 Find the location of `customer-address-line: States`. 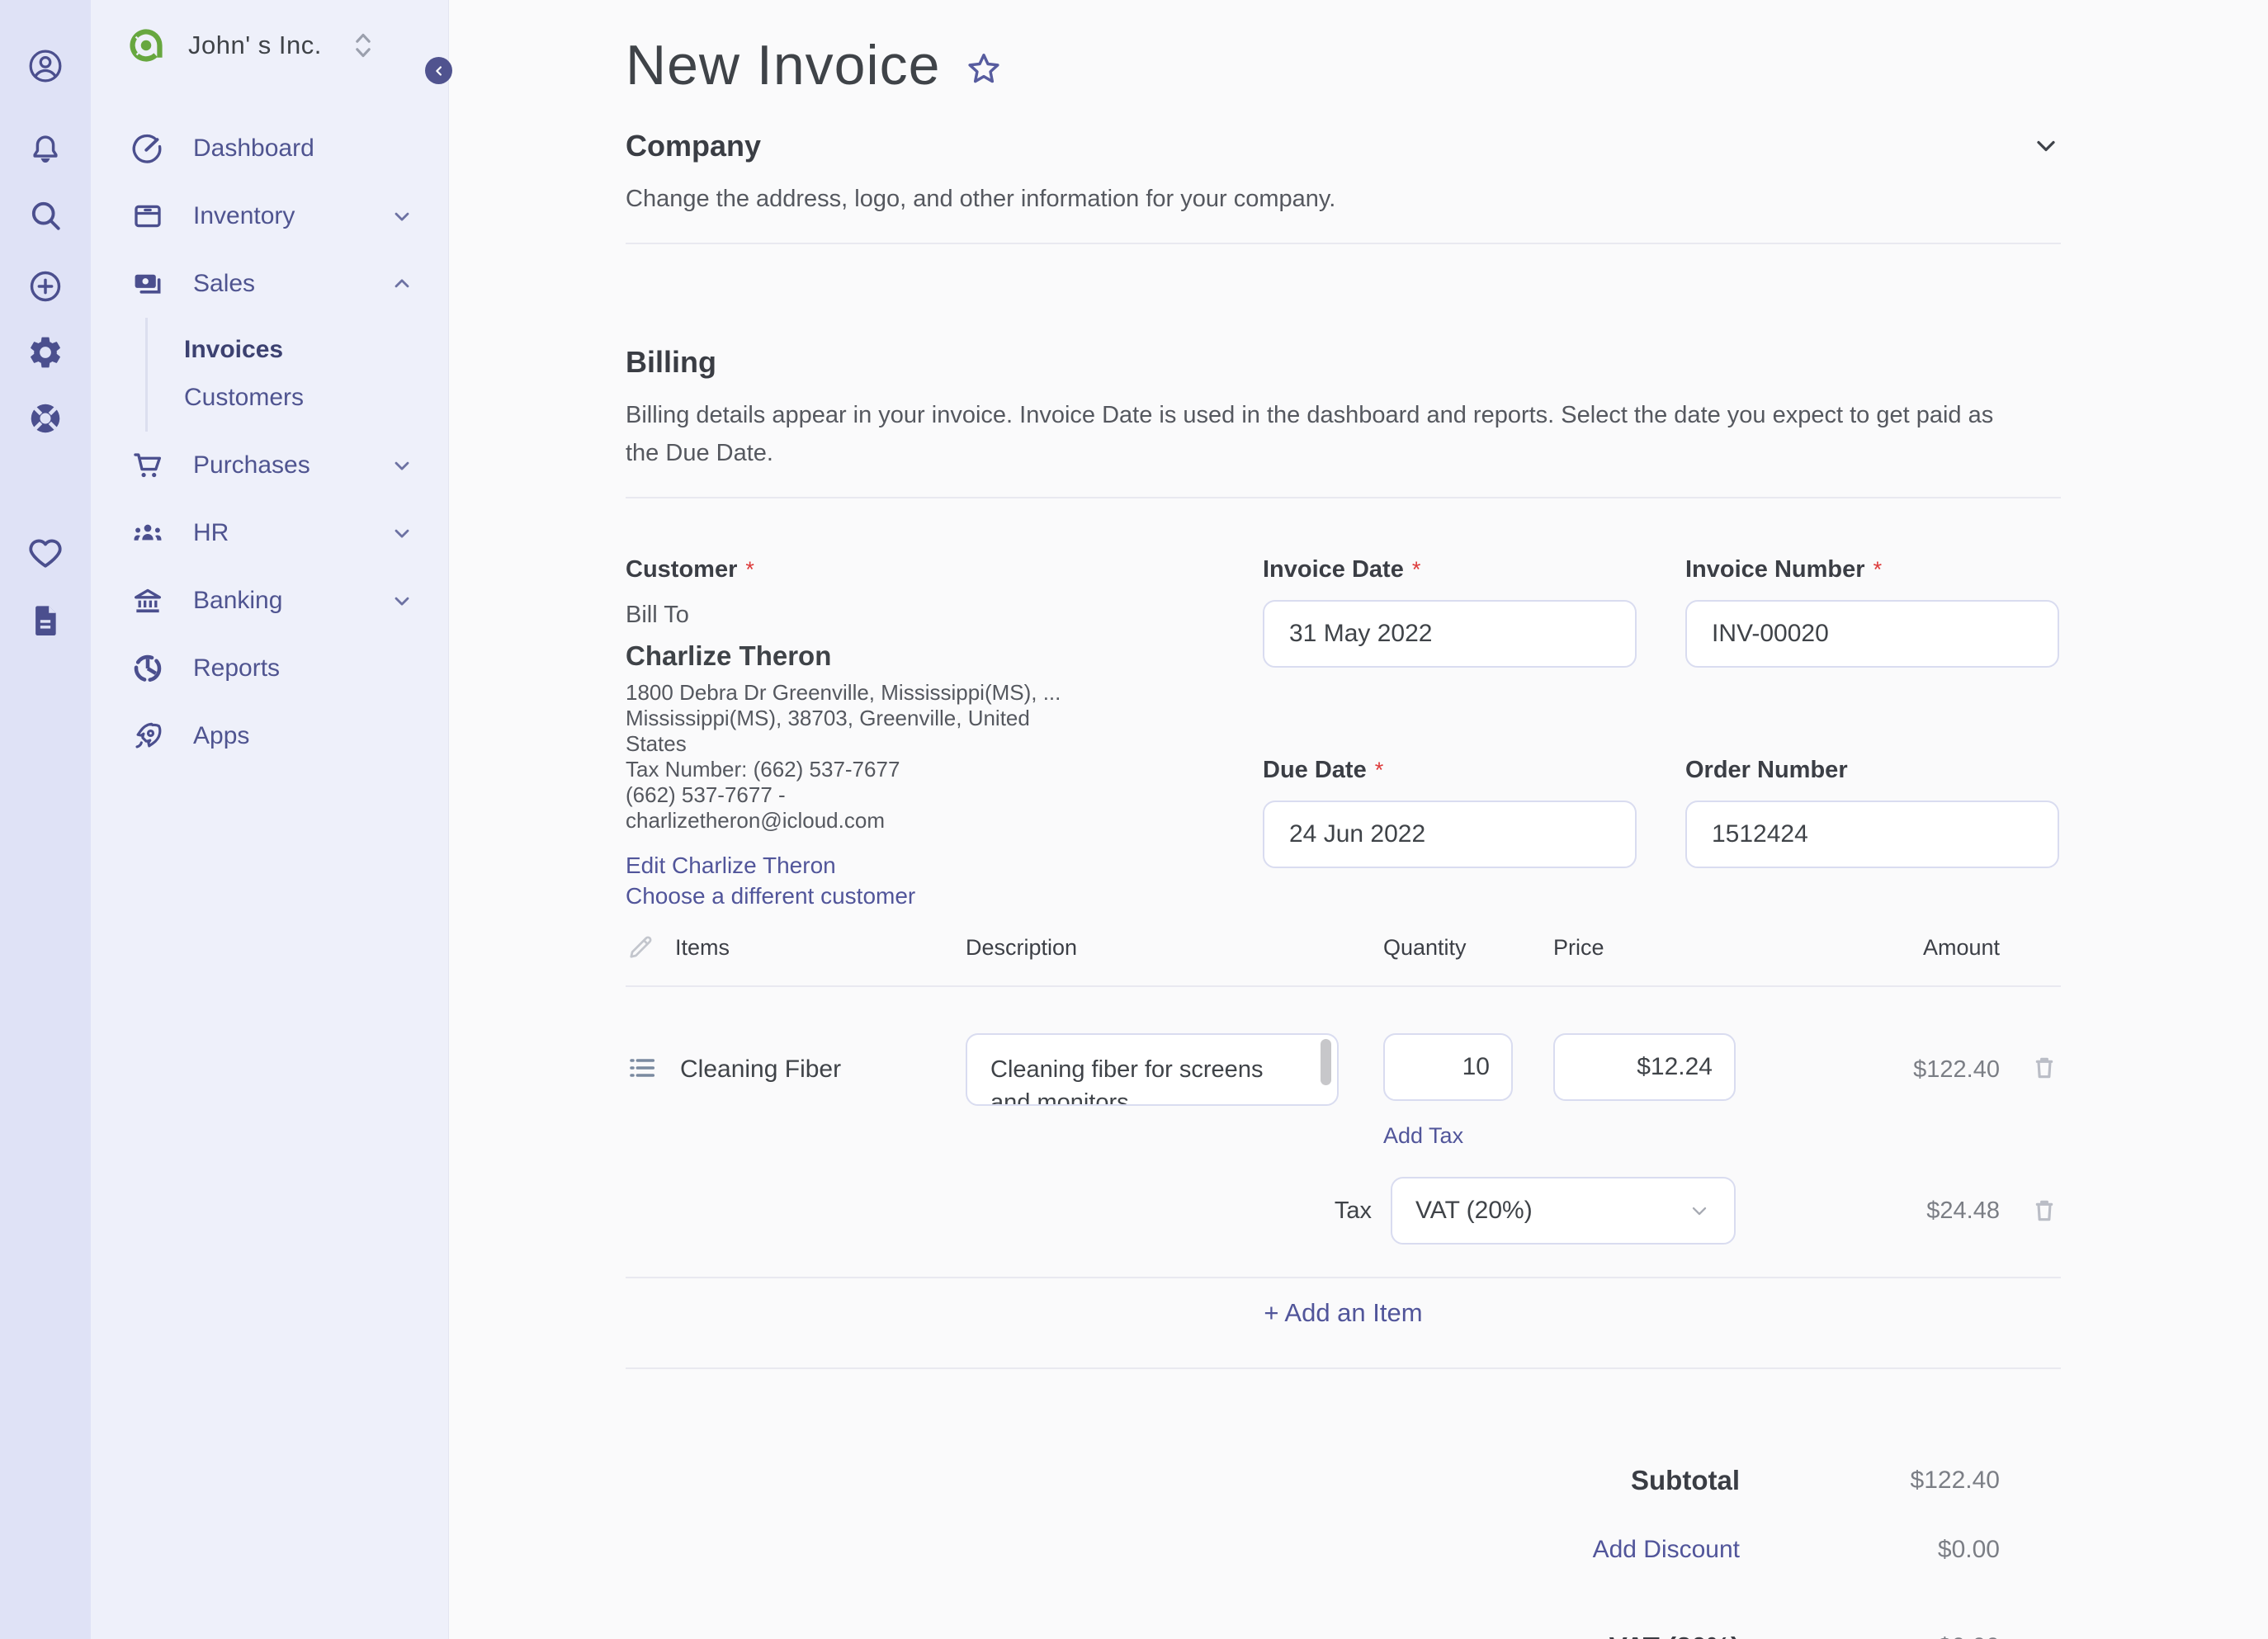

customer-address-line: States is located at coordinates (656, 743).